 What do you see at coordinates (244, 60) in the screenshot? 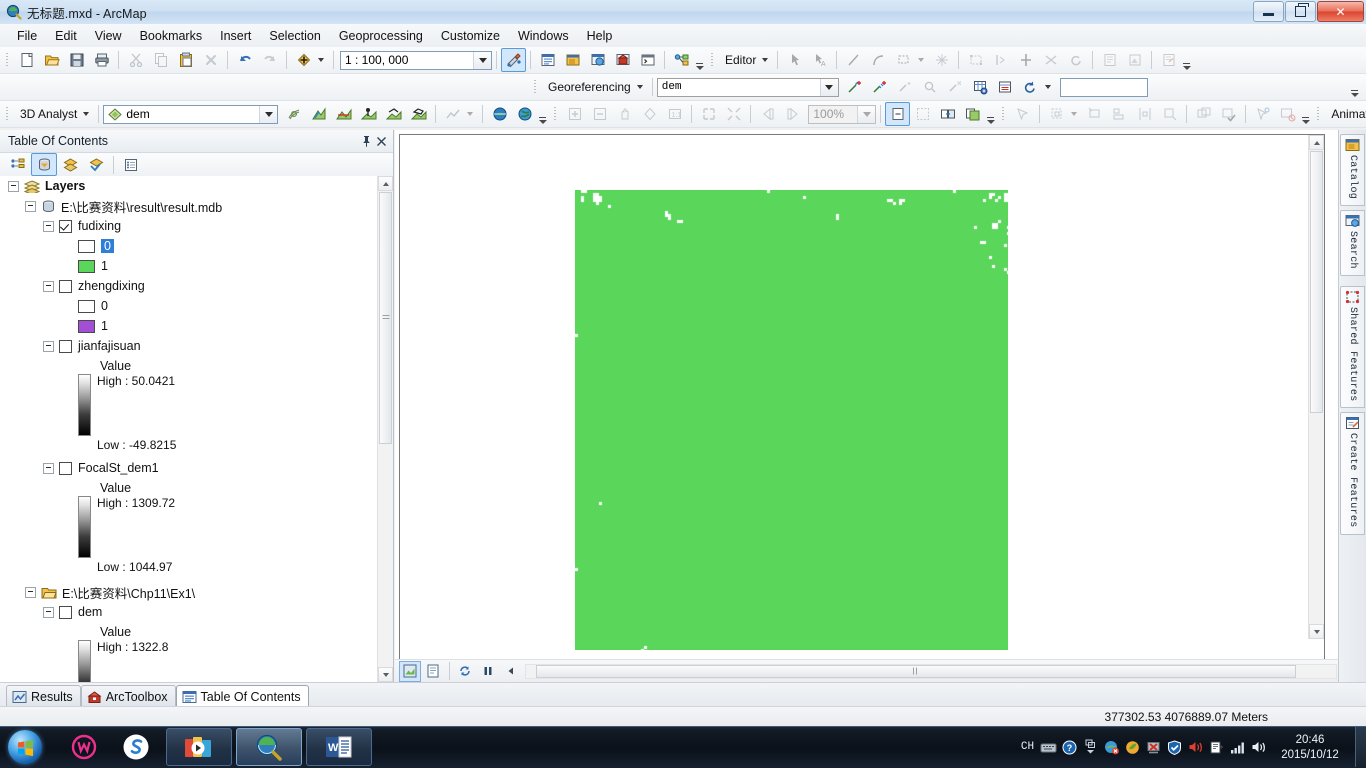
I see `undo-icon` at bounding box center [244, 60].